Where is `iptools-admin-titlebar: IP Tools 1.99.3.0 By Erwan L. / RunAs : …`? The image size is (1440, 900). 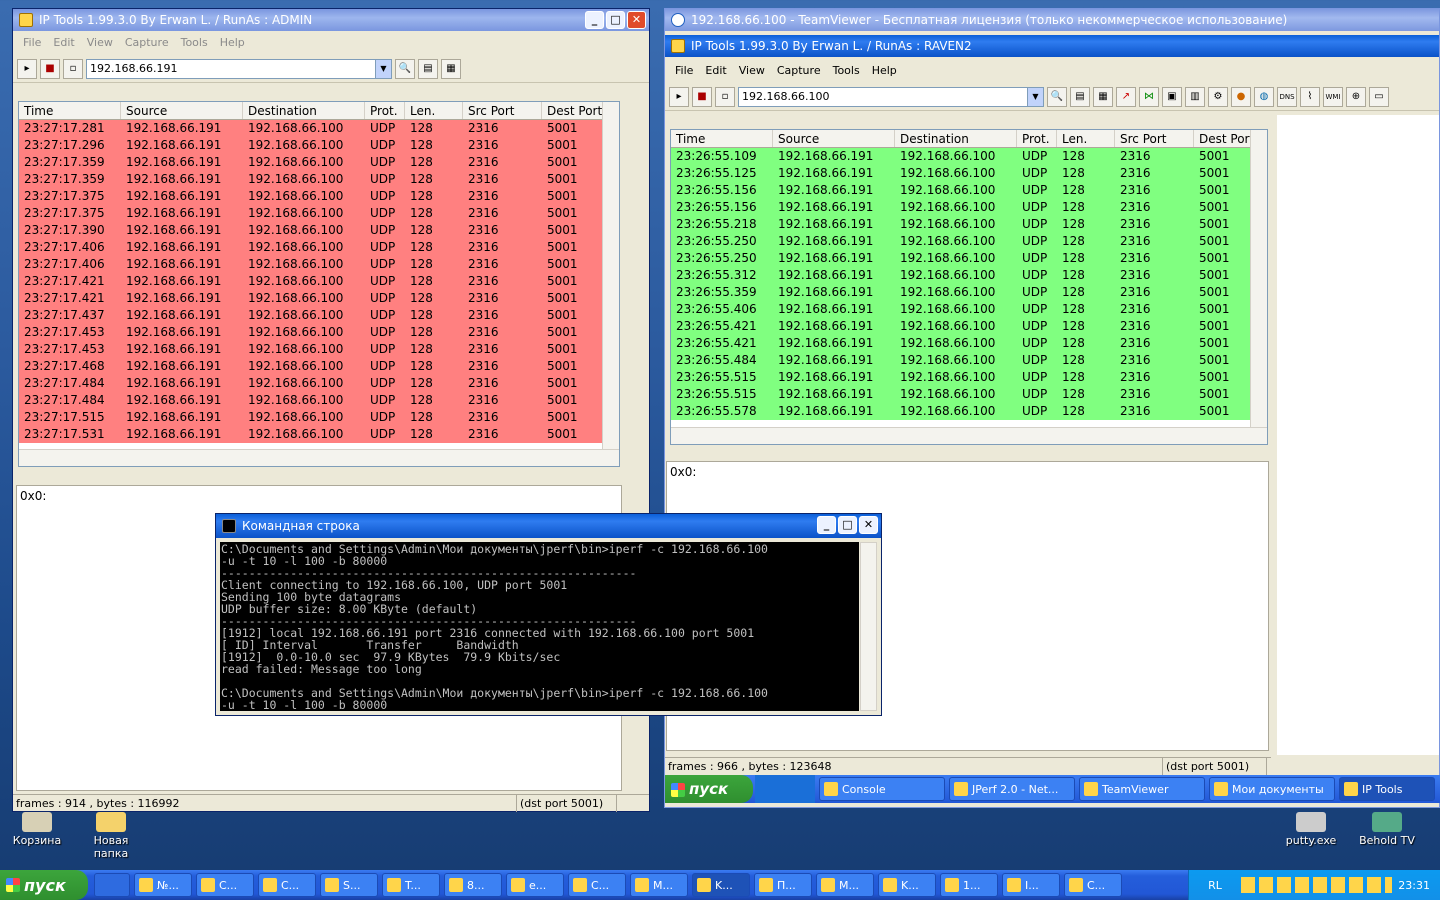
iptools-admin-titlebar: IP Tools 1.99.3.0 By Erwan L. / RunAs : … is located at coordinates (331, 20).